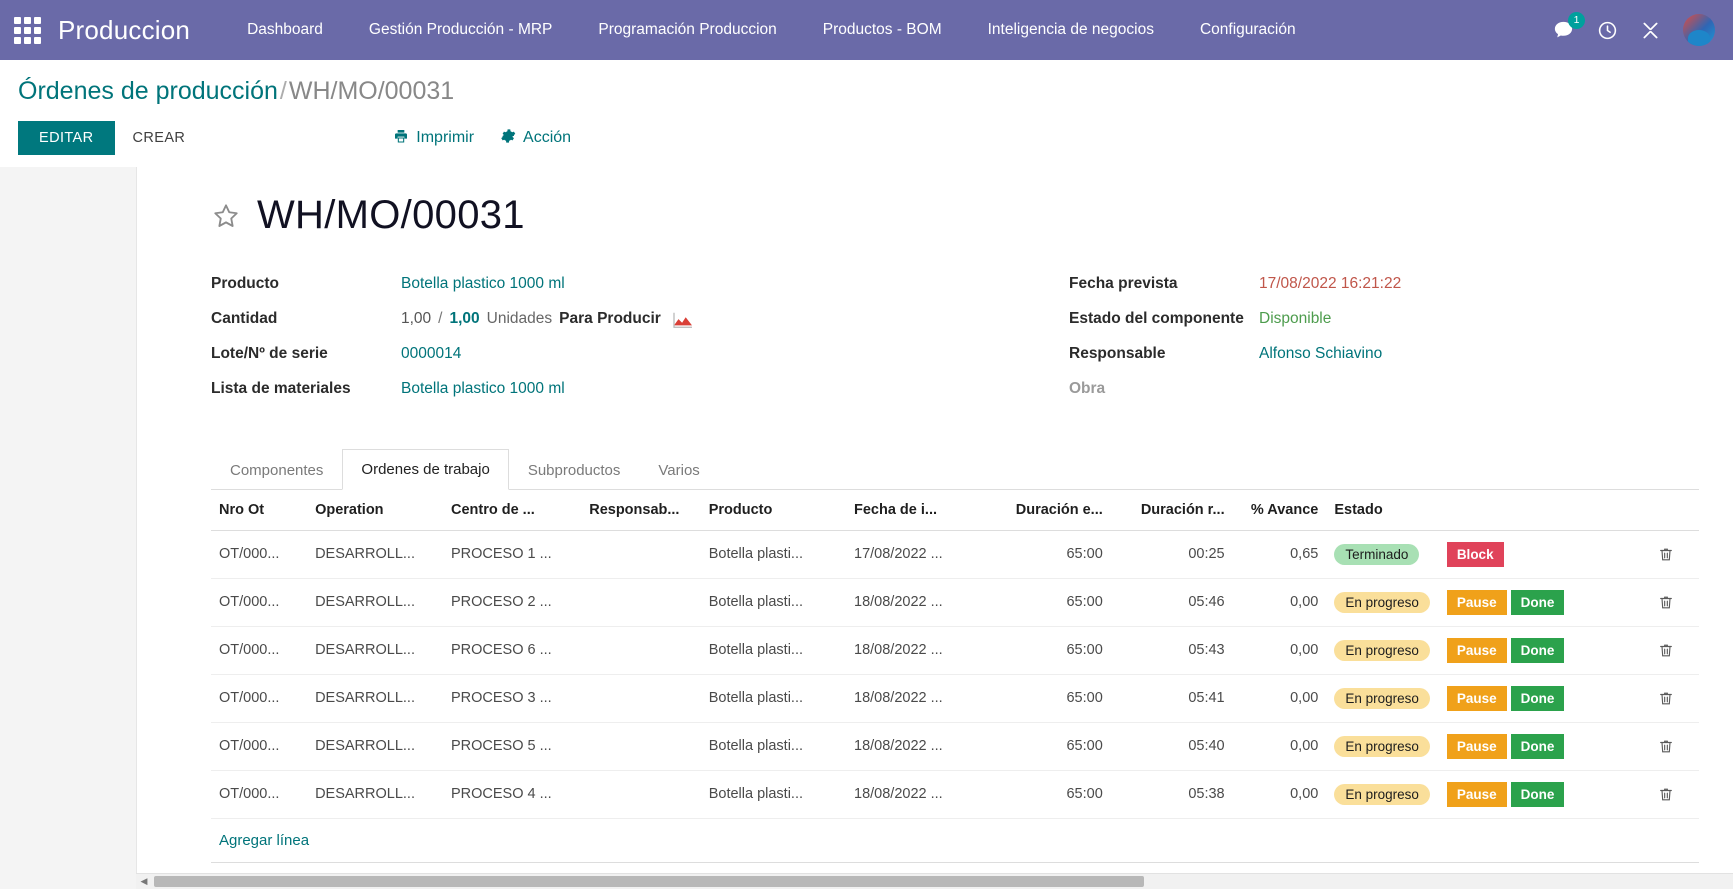  I want to click on field-lote-value: 0000014, so click(431, 354).